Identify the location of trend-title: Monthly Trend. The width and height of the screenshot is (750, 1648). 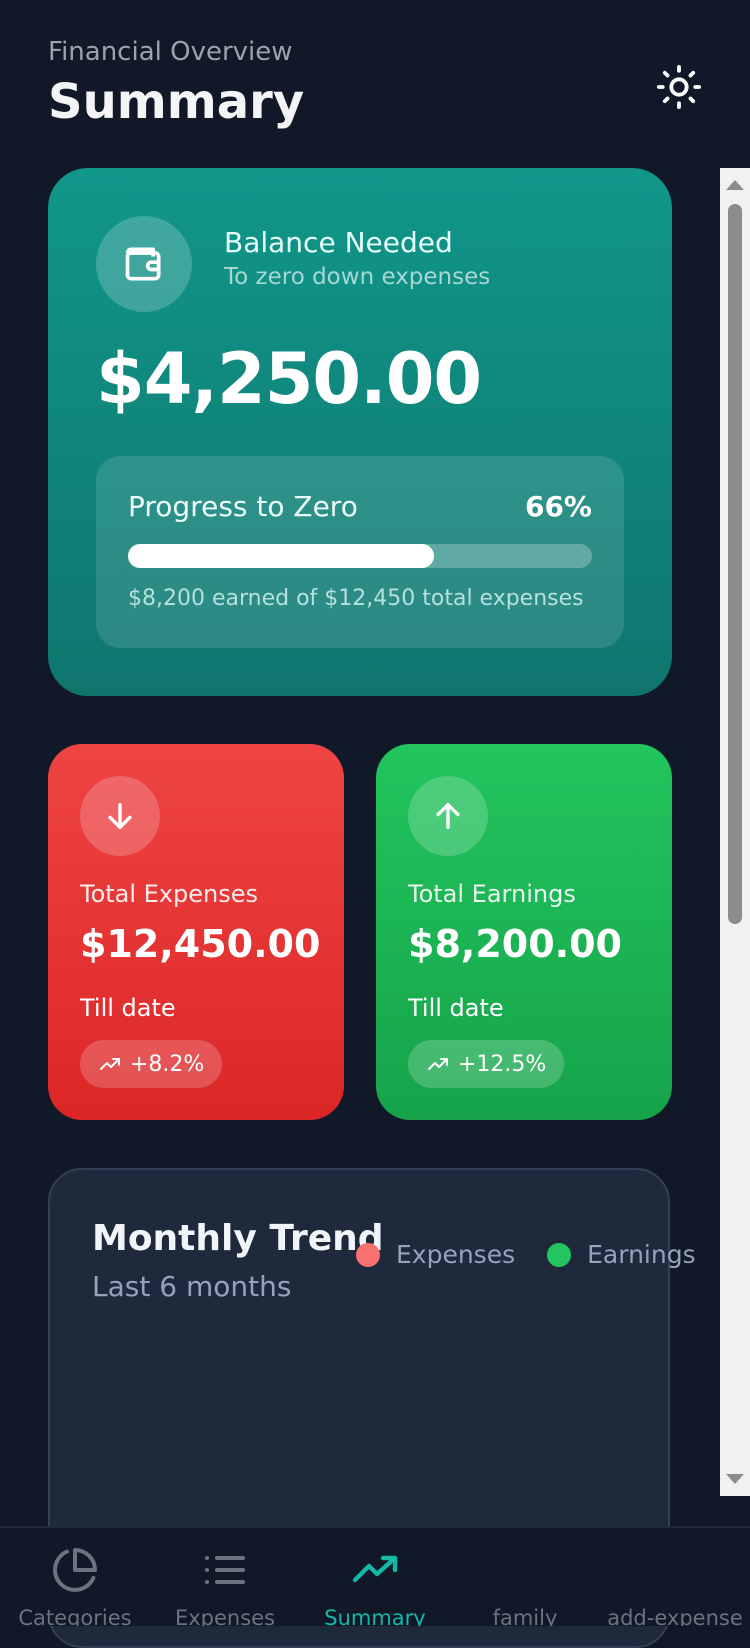
(238, 1238).